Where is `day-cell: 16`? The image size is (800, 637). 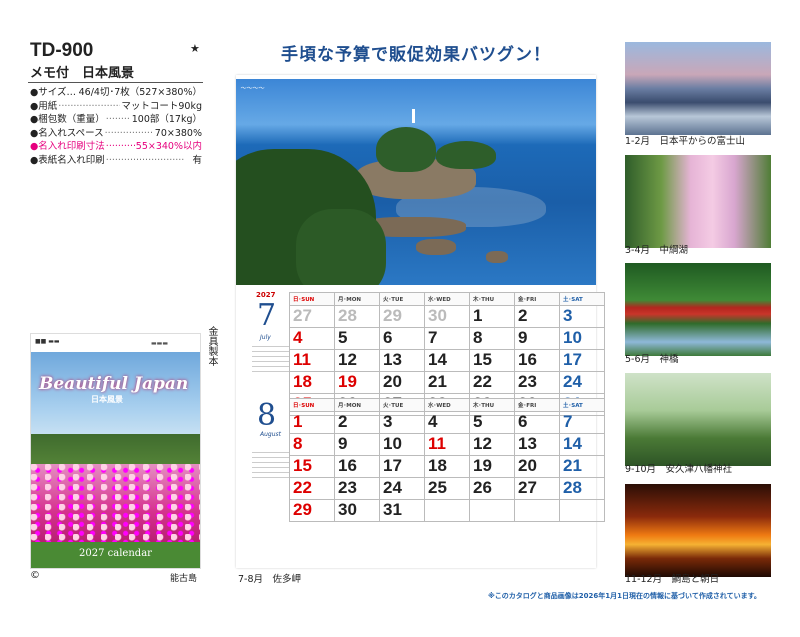
day-cell: 16 is located at coordinates (357, 466).